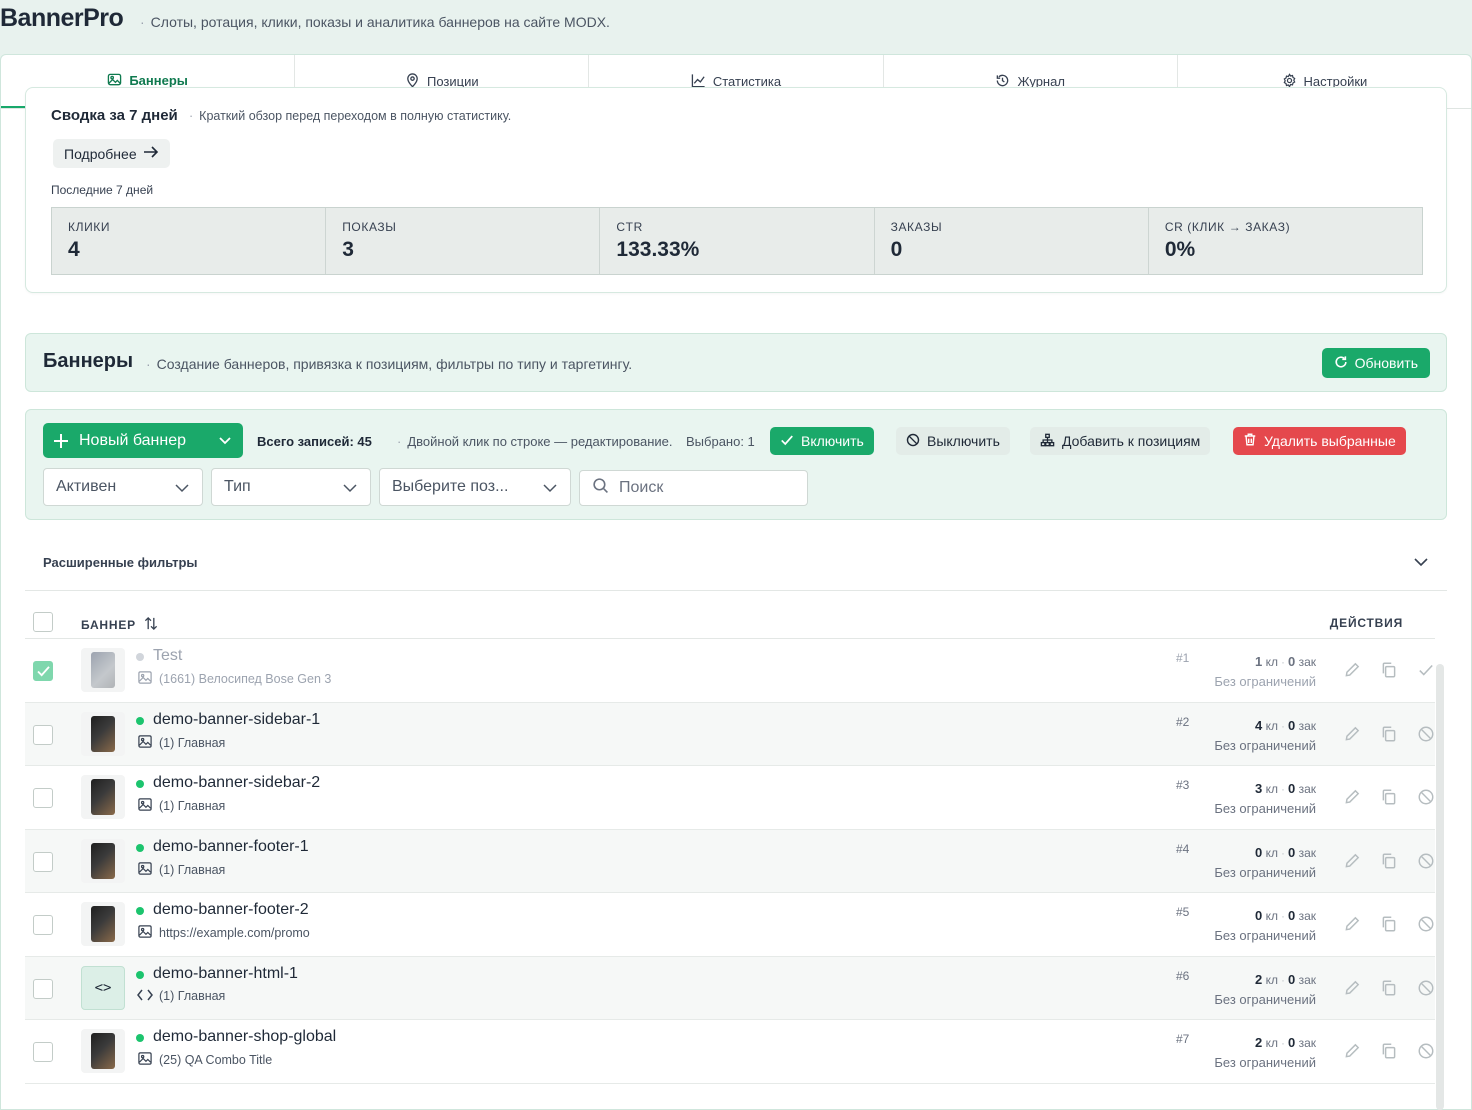 The height and width of the screenshot is (1110, 1472). Describe the element at coordinates (1183, 658) in the screenshot. I see `banner-id: #1` at that location.